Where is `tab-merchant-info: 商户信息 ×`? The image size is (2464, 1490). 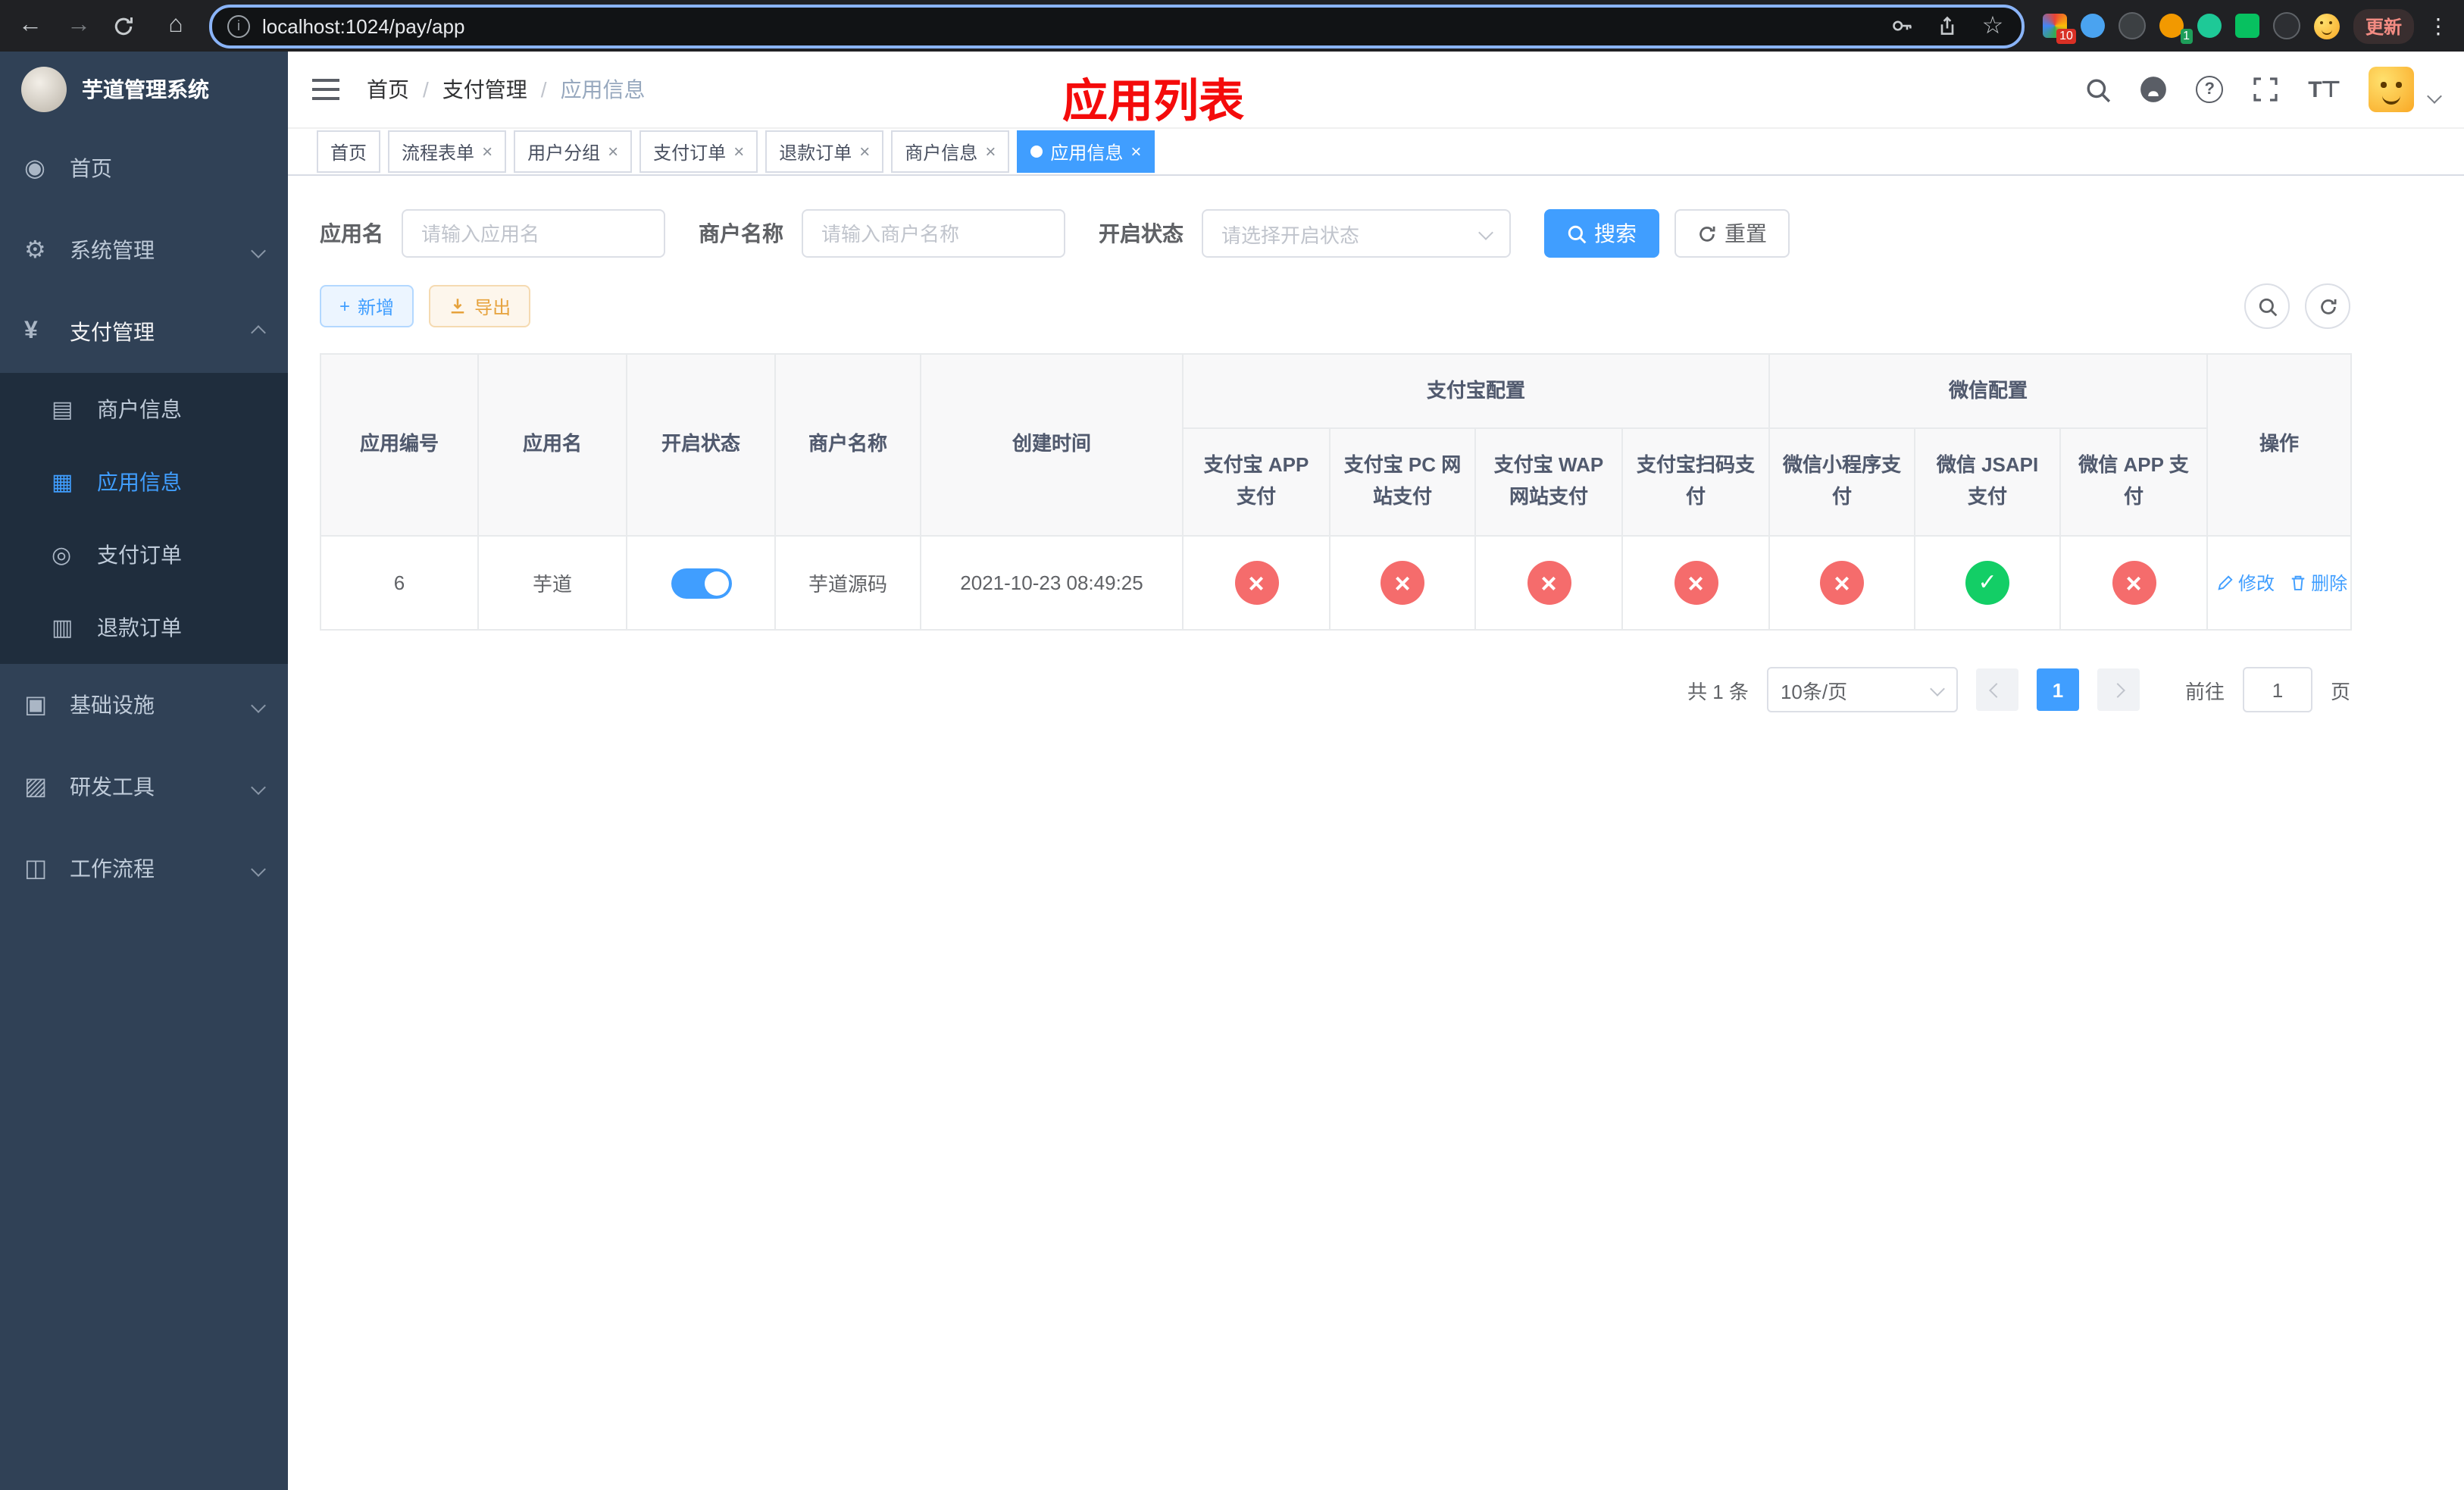
tab-merchant-info: 商户信息 × is located at coordinates (950, 151).